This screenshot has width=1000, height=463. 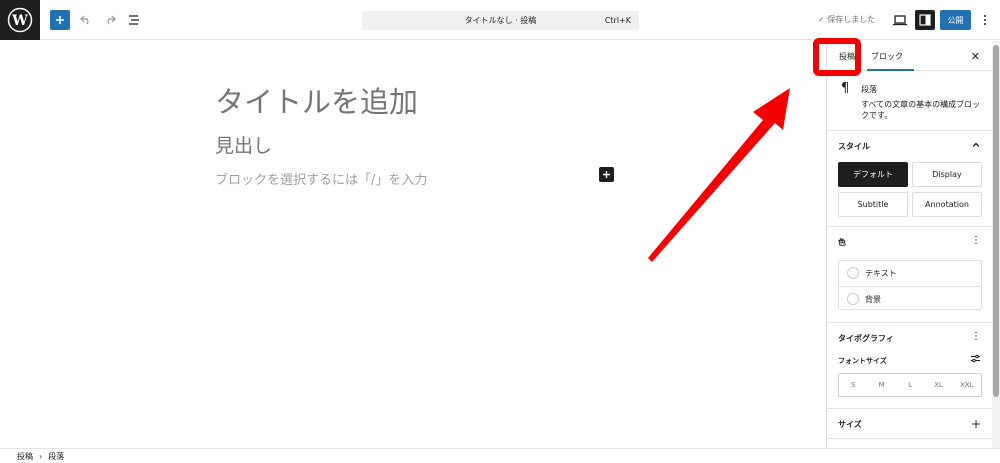 I want to click on font-size-picker: S M L XL XXL, so click(x=910, y=385).